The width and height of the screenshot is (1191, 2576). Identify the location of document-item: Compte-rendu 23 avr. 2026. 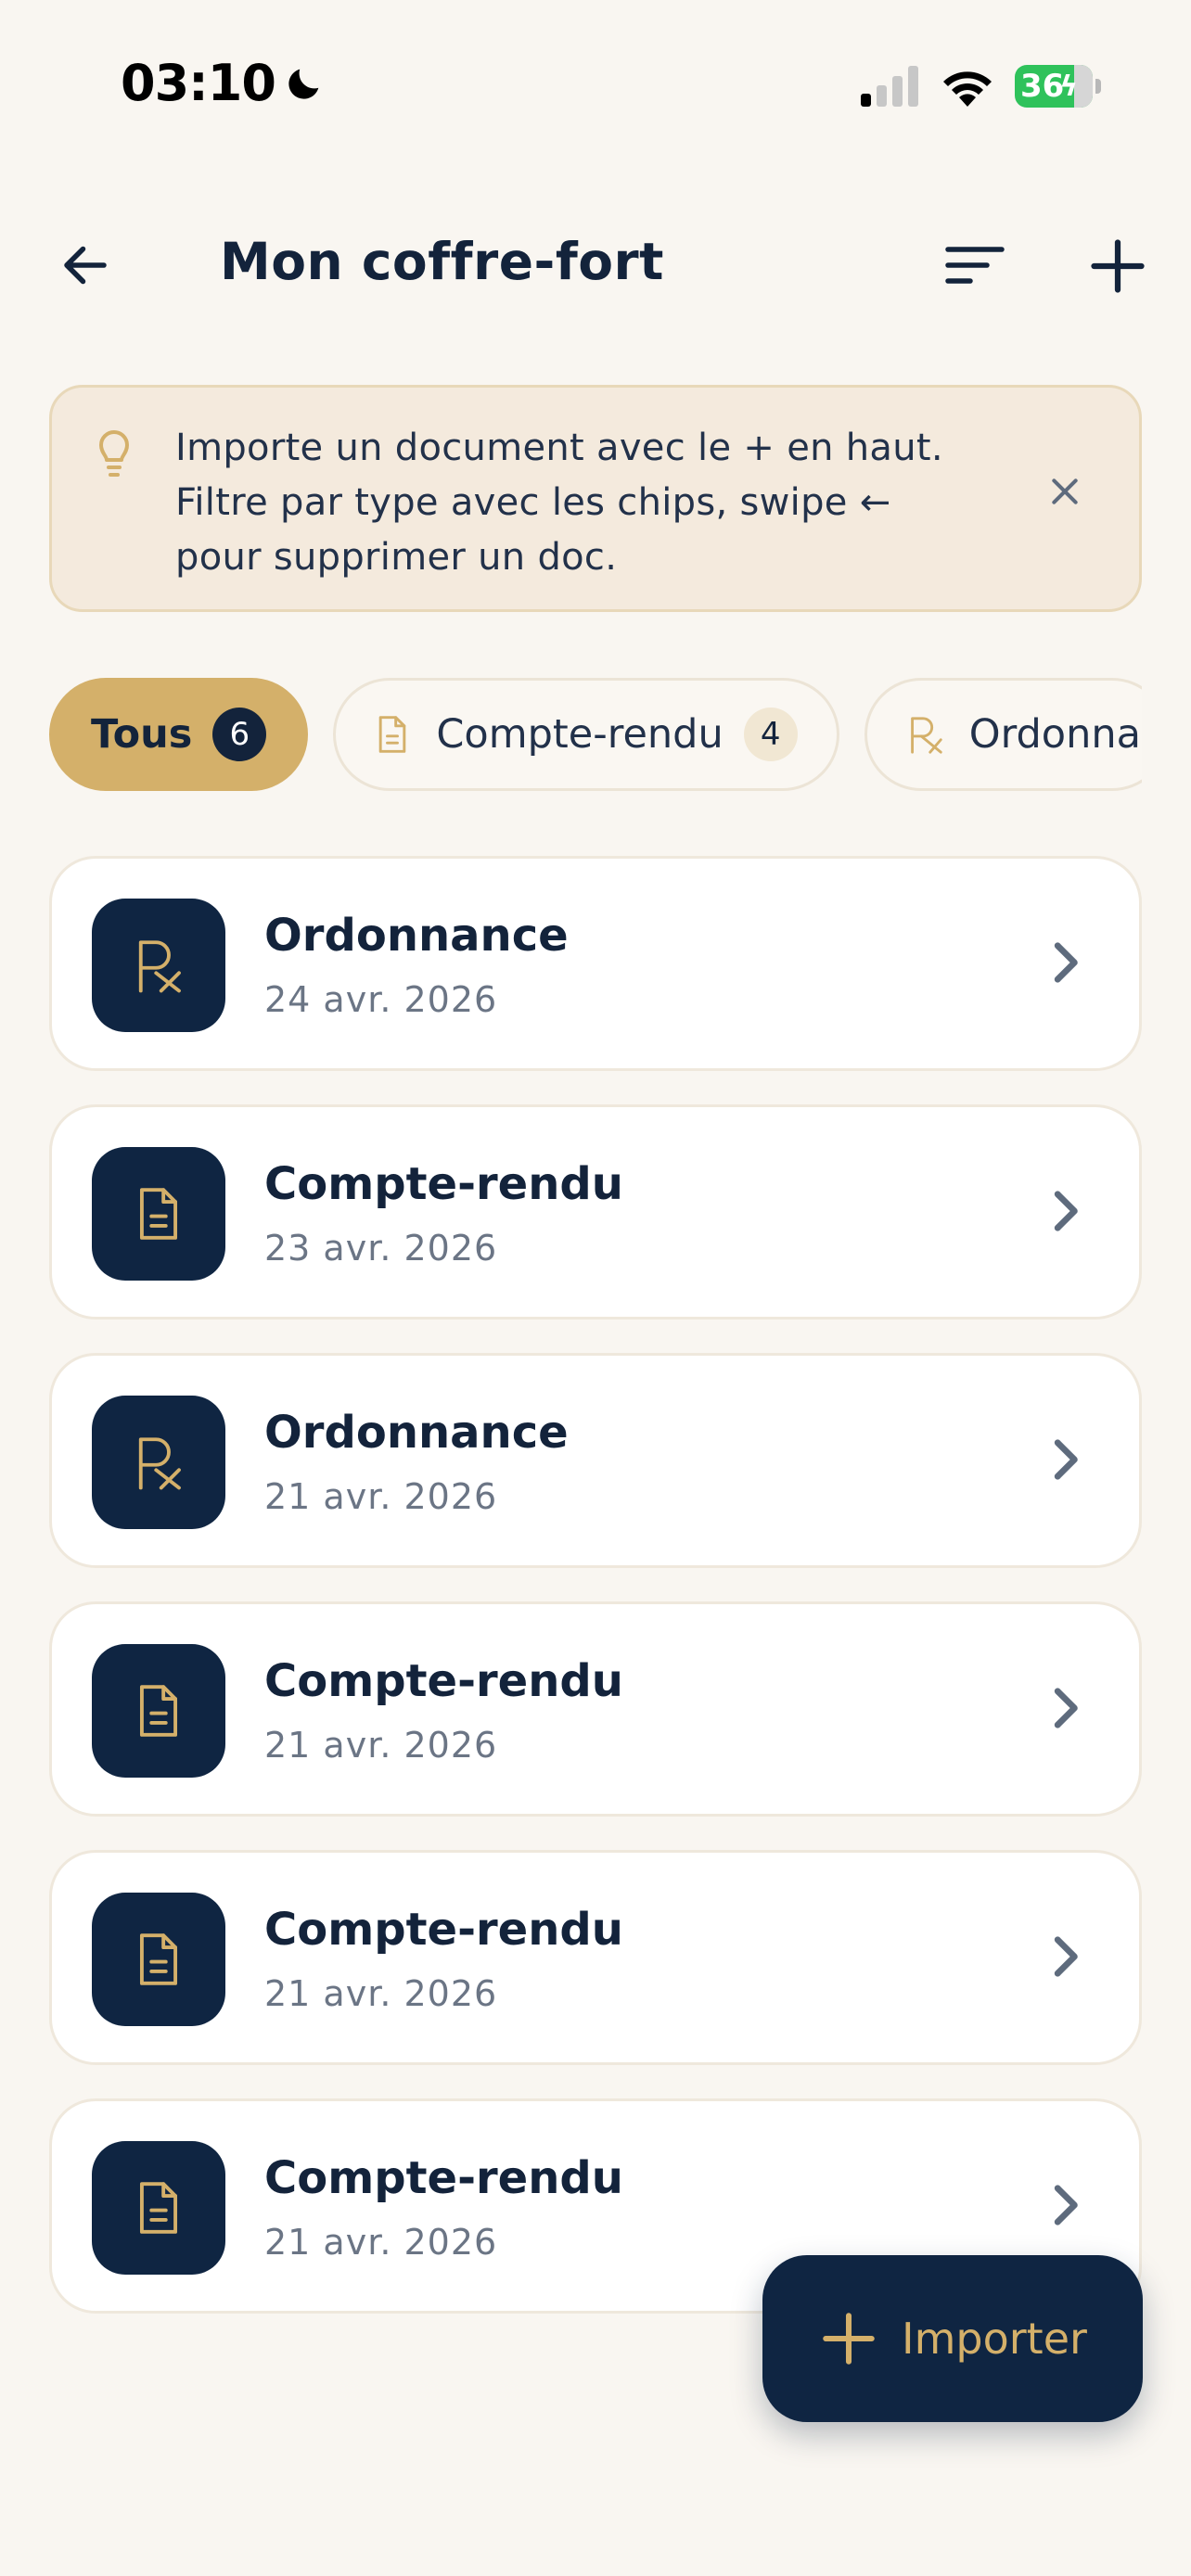
(595, 1212).